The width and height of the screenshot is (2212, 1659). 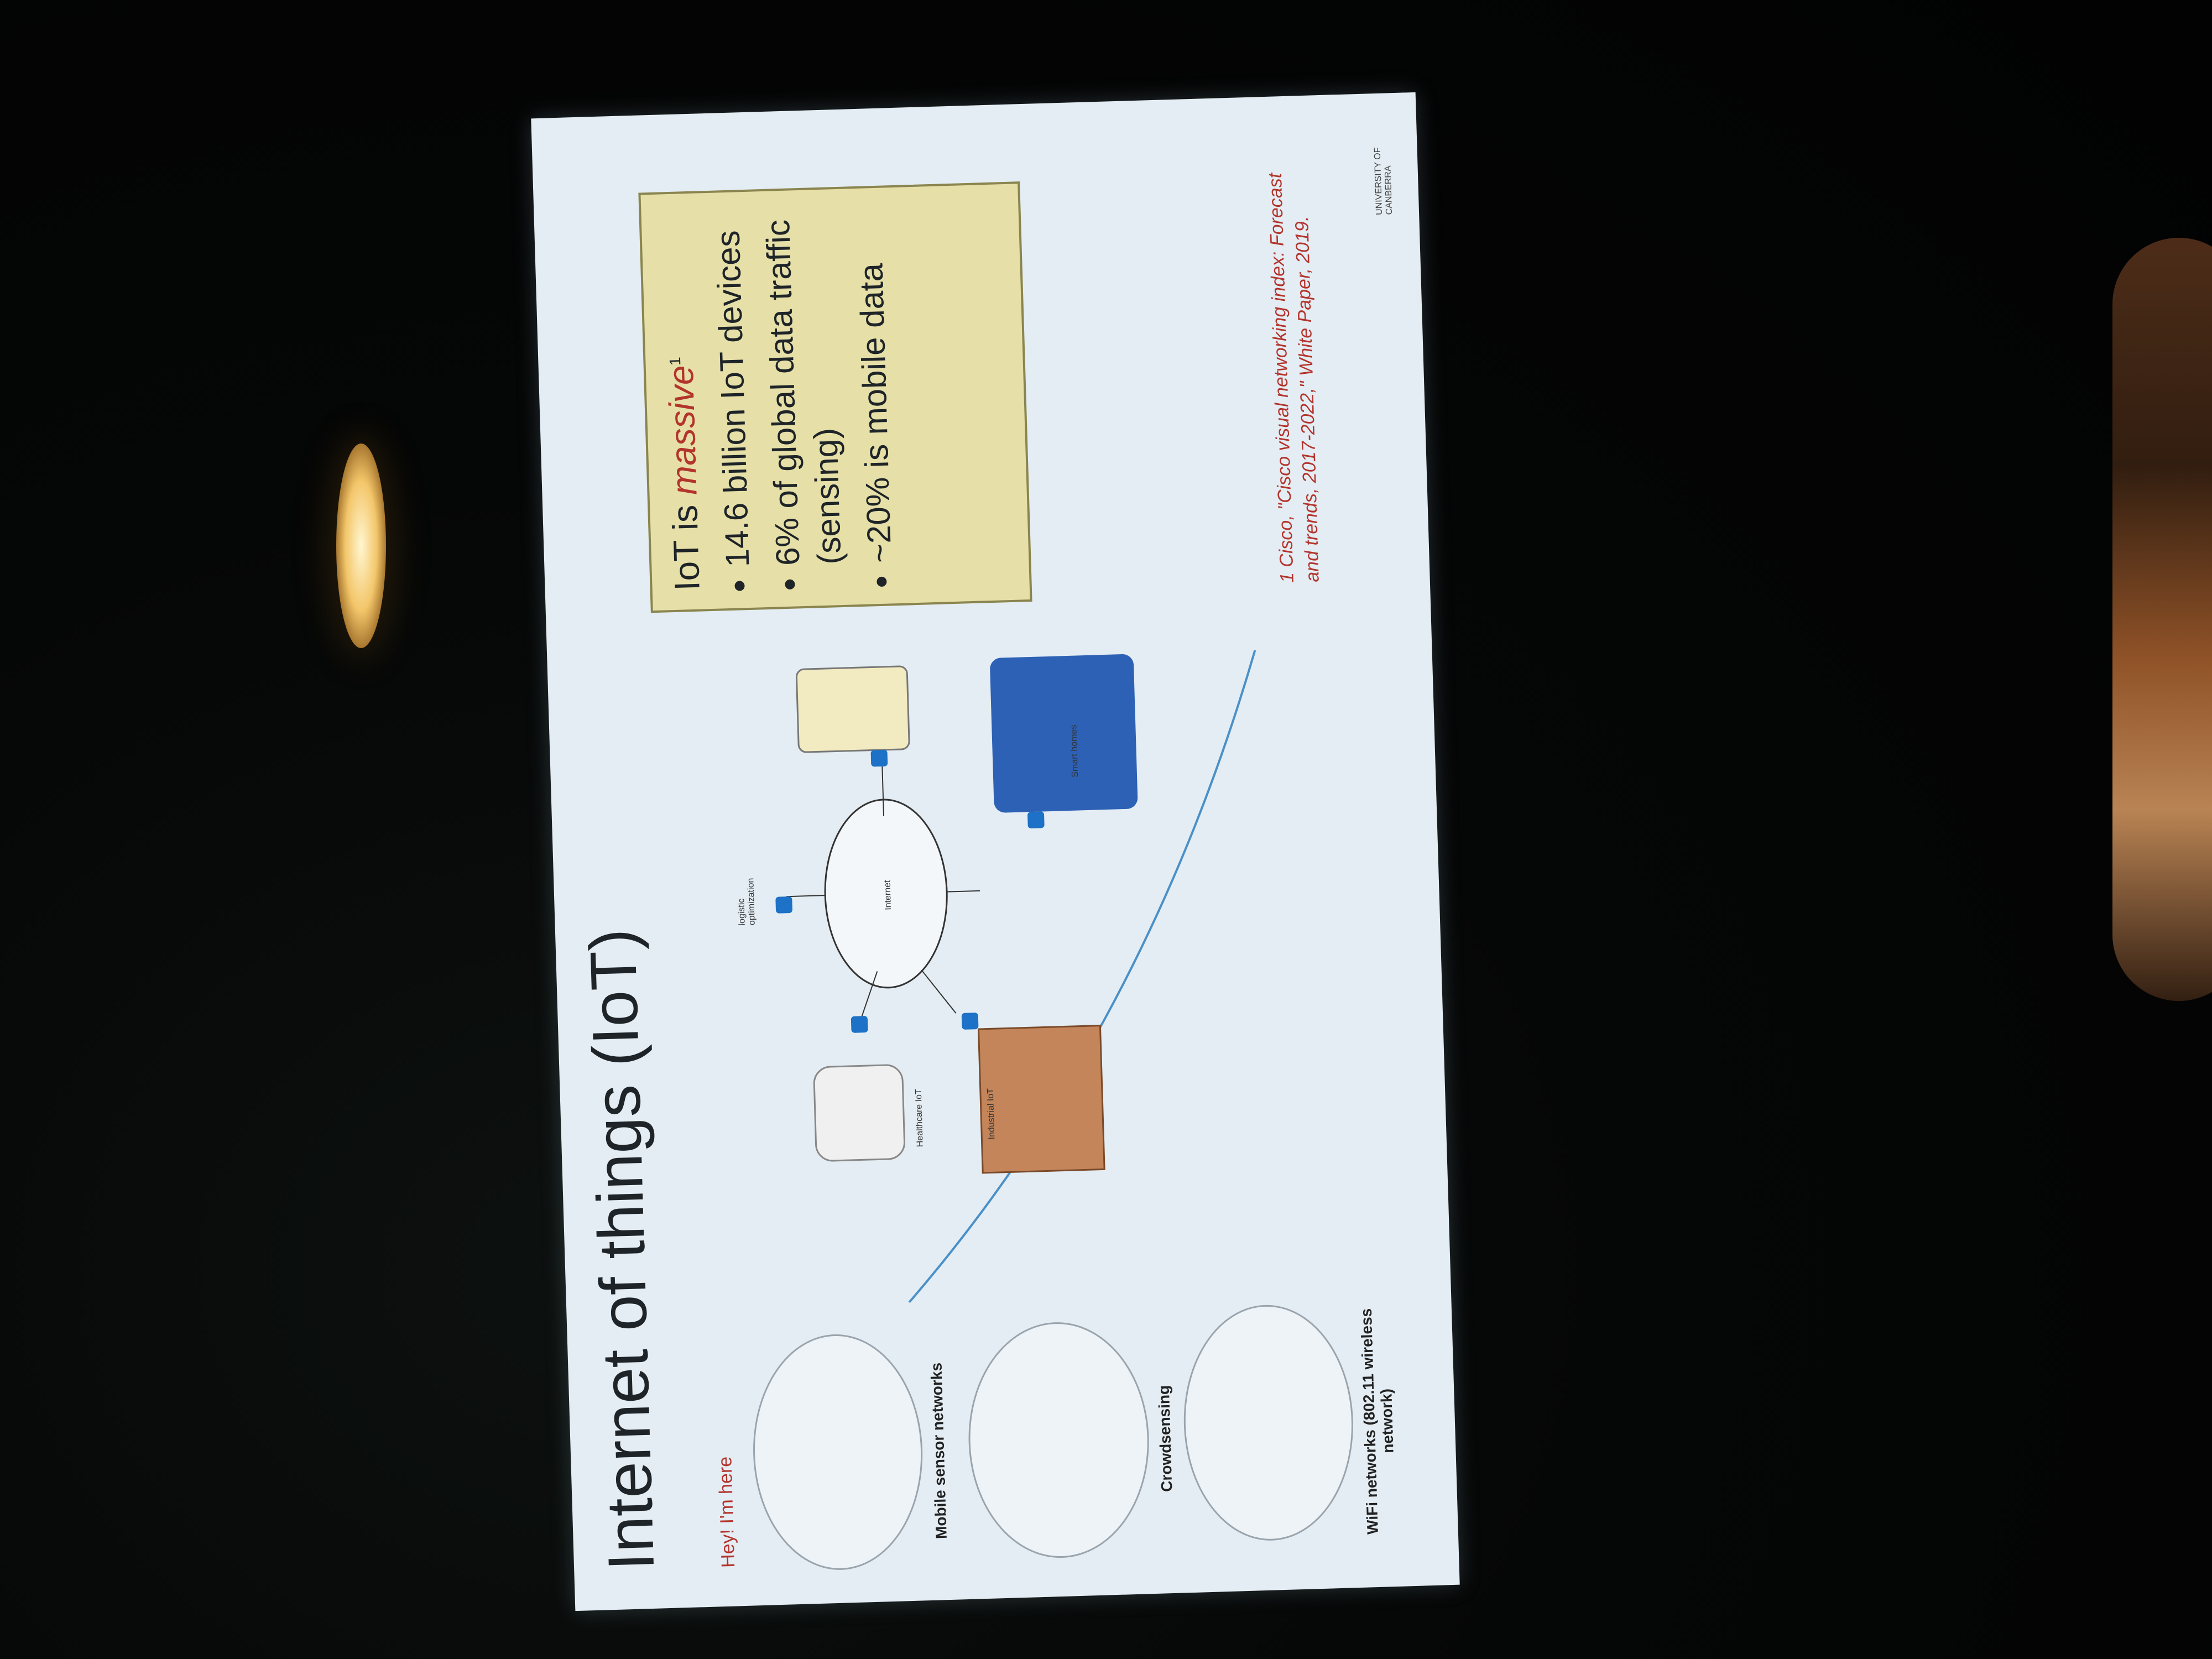 What do you see at coordinates (991, 1114) in the screenshot?
I see `industrial-iot-label: Industrial IoT` at bounding box center [991, 1114].